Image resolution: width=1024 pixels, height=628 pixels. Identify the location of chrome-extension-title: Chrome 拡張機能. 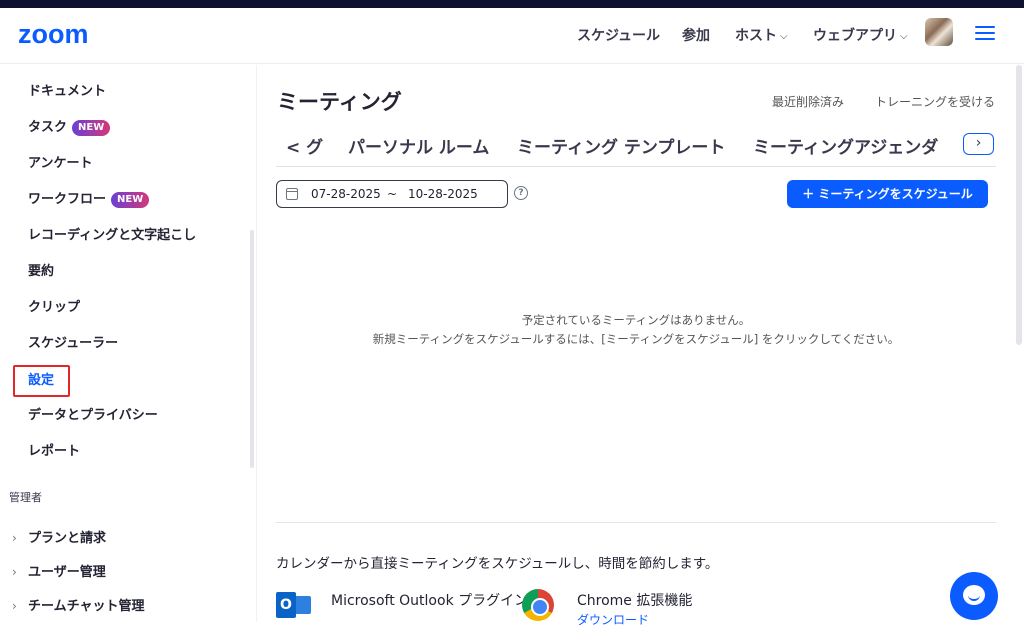
(634, 600).